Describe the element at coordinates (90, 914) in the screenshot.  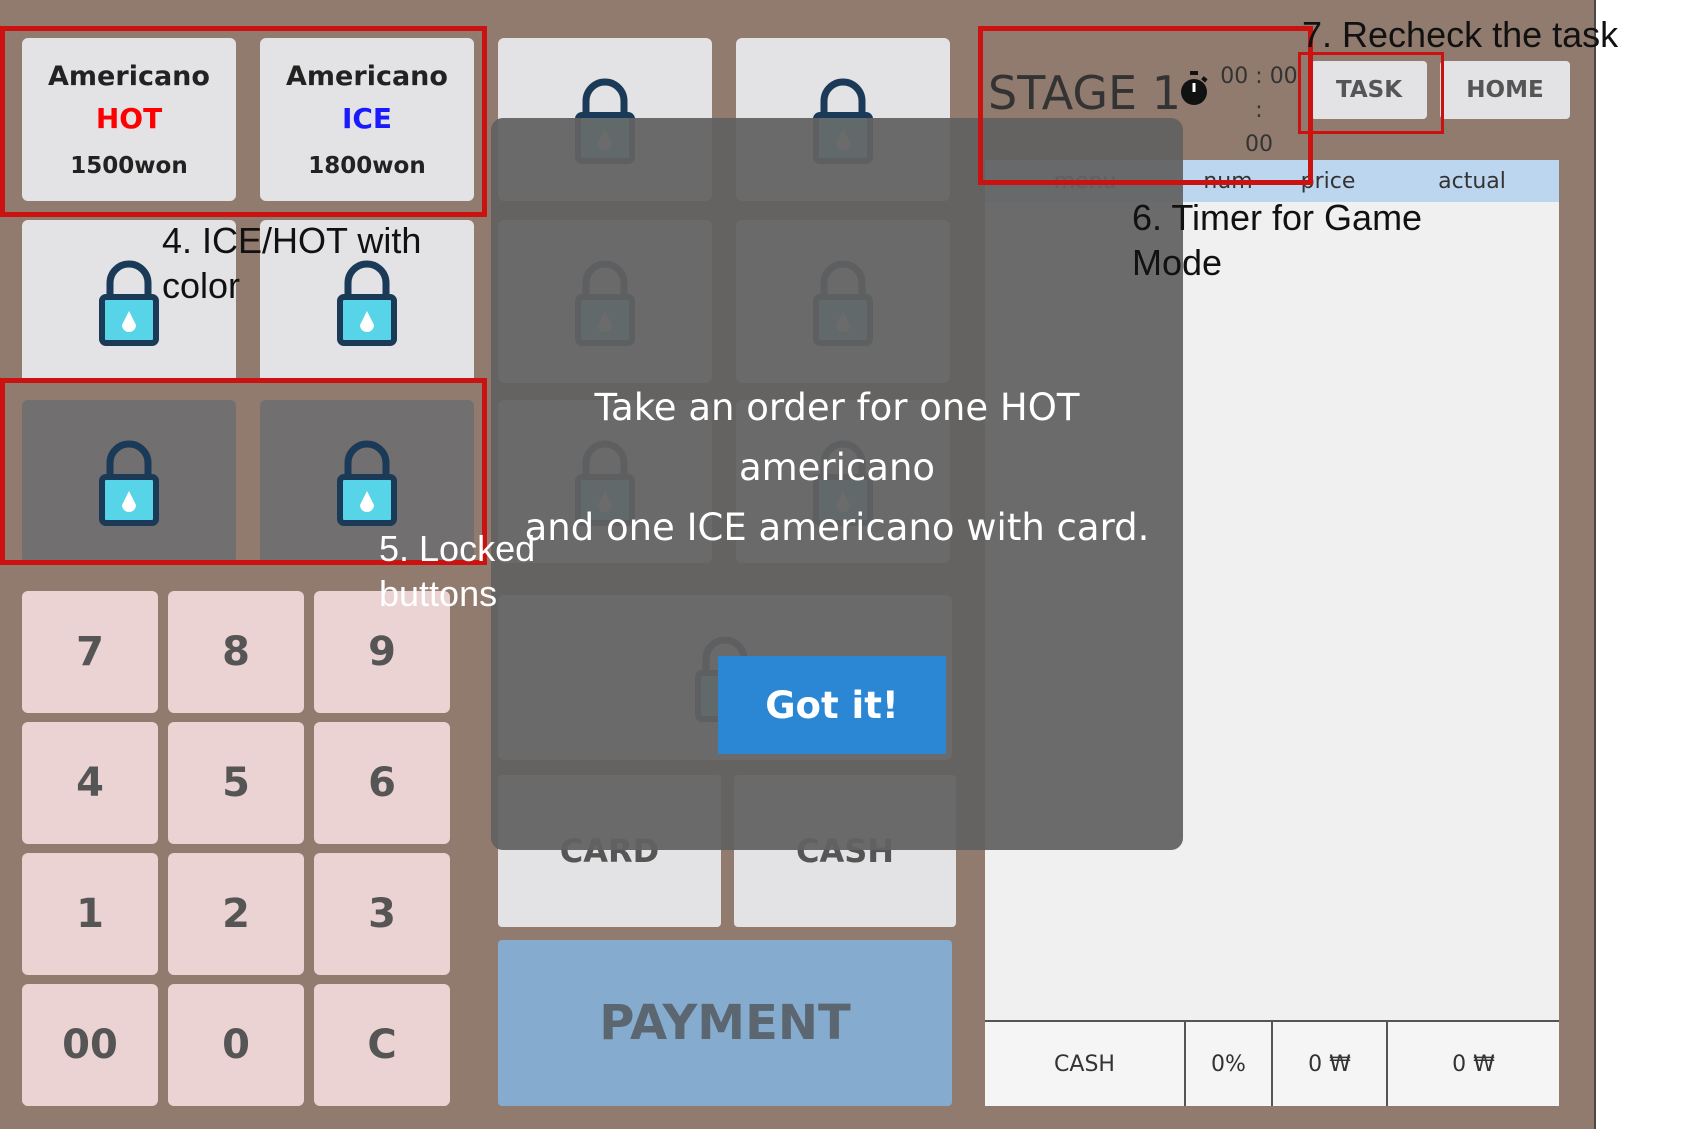
I see `keypad-key-1: 1` at that location.